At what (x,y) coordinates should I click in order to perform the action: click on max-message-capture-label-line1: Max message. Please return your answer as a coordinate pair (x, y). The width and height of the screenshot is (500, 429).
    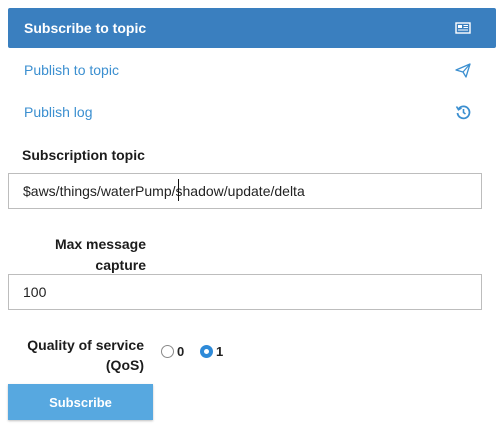
    Looking at the image, I should click on (100, 244).